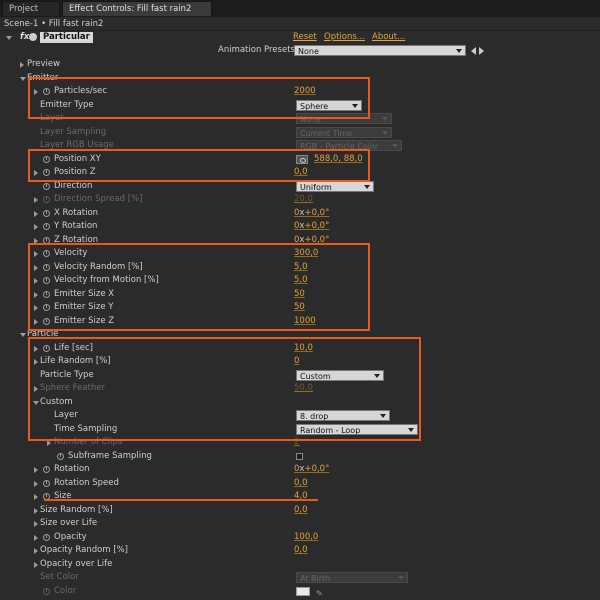  I want to click on emitter-size-z-value: 1000, so click(305, 322).